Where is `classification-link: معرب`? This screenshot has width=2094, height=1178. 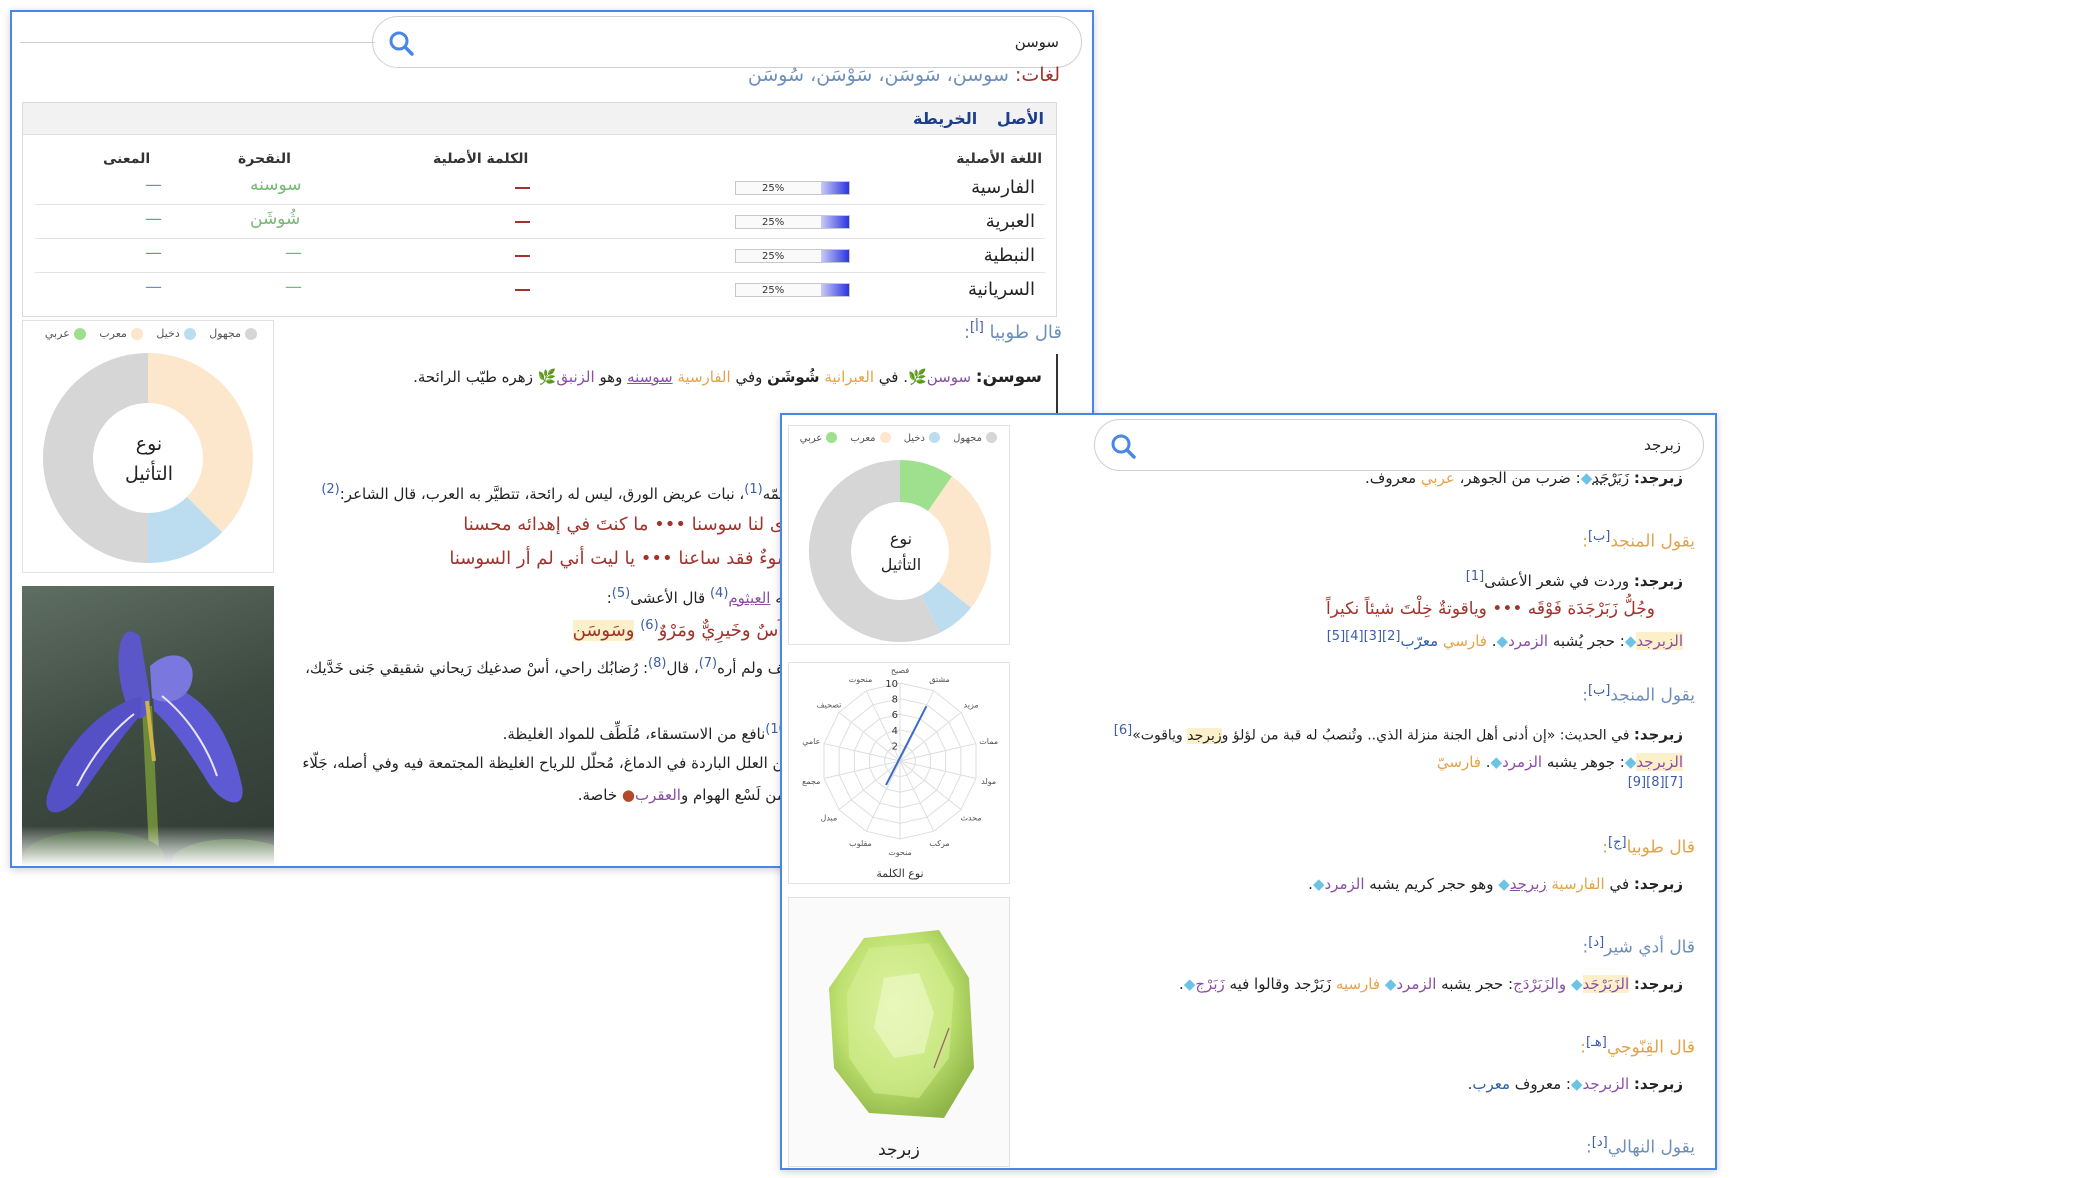 classification-link: معرب is located at coordinates (1491, 1084).